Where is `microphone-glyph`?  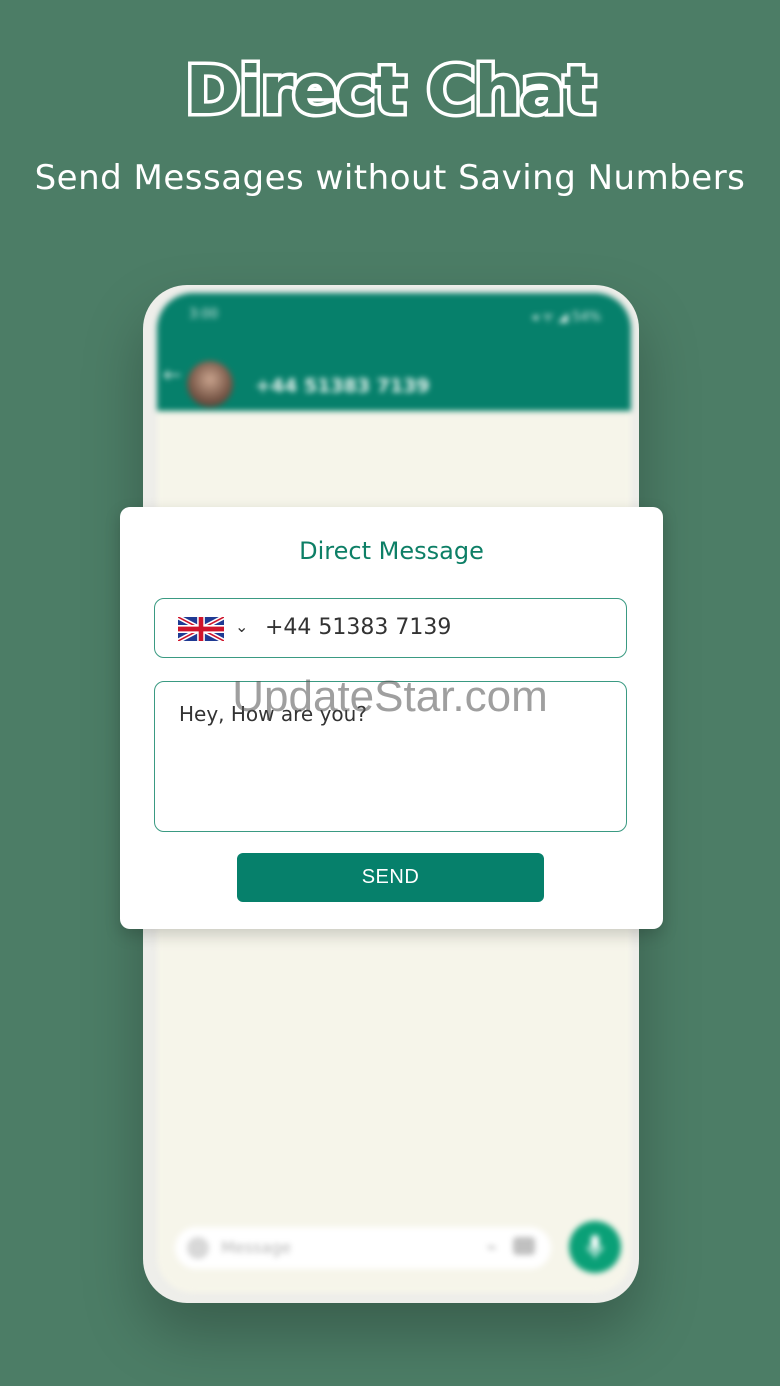
microphone-glyph is located at coordinates (595, 1246).